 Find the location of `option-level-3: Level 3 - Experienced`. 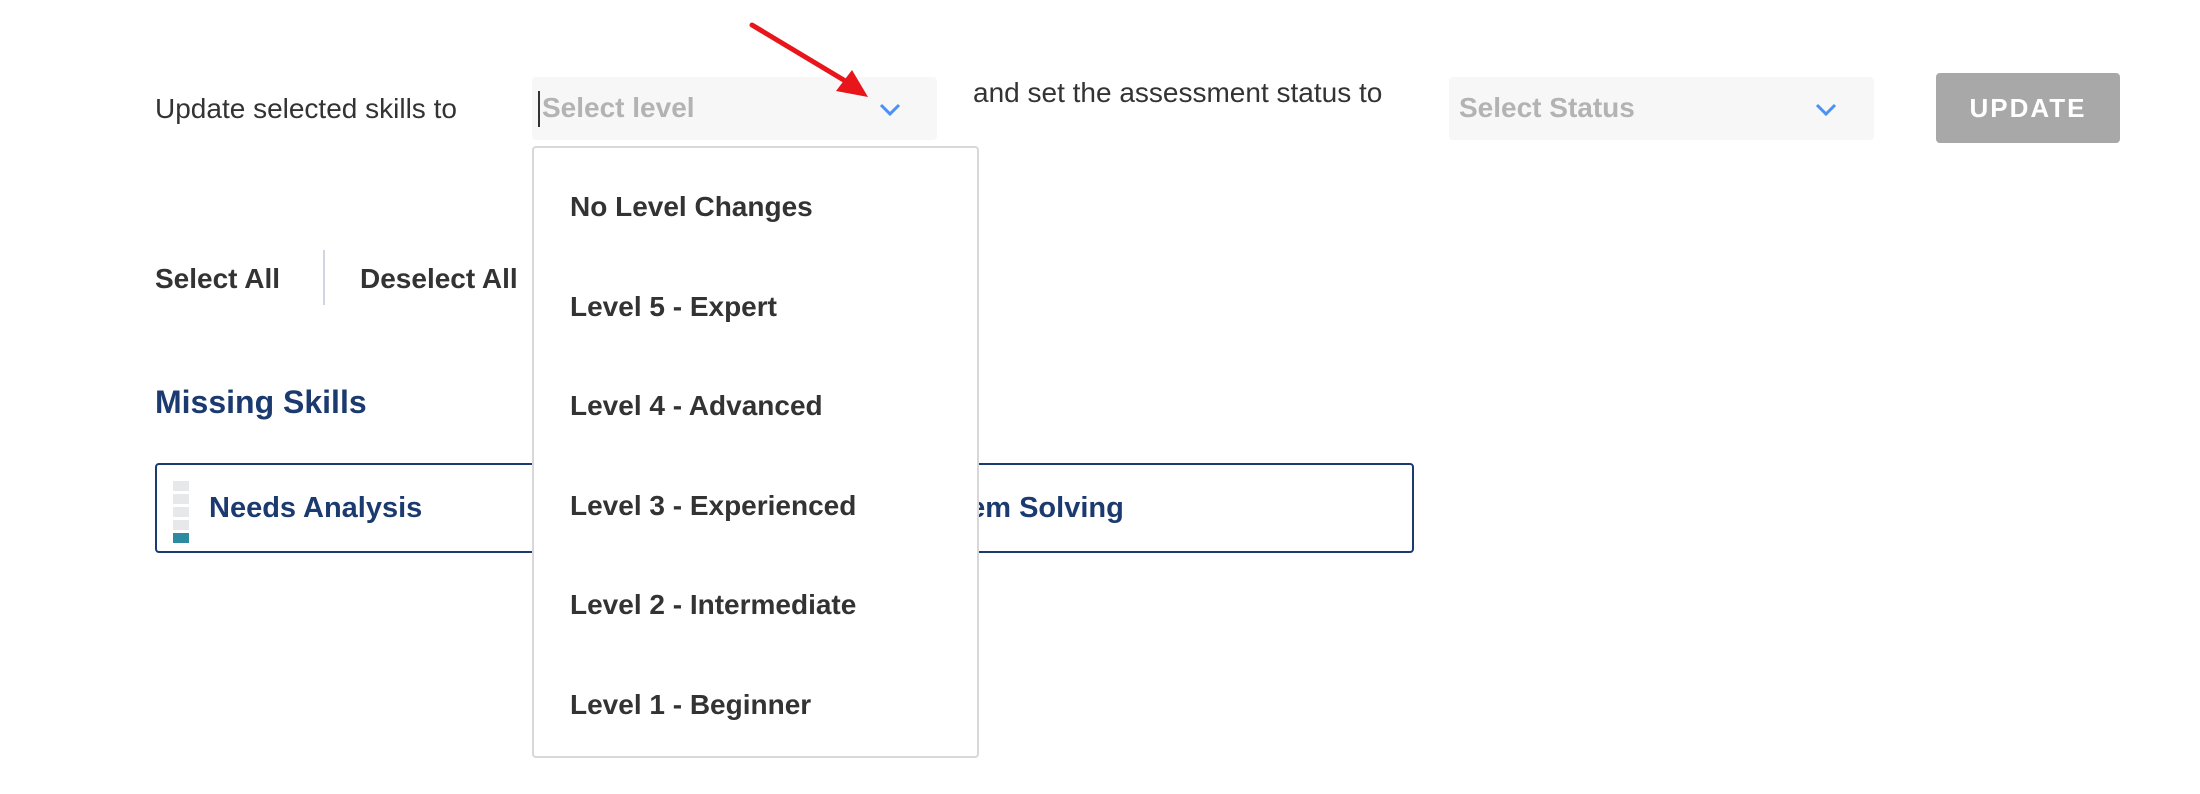

option-level-3: Level 3 - Experienced is located at coordinates (713, 506).